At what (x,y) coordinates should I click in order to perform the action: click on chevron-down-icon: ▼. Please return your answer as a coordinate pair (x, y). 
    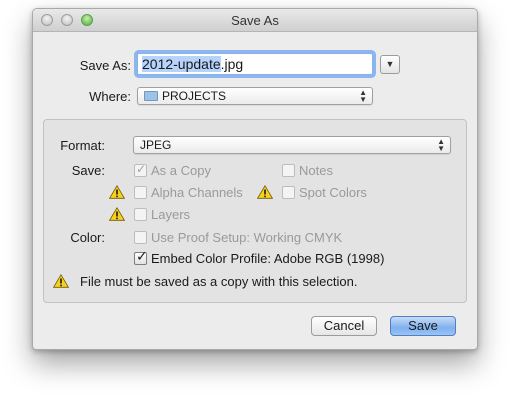
    Looking at the image, I should click on (390, 64).